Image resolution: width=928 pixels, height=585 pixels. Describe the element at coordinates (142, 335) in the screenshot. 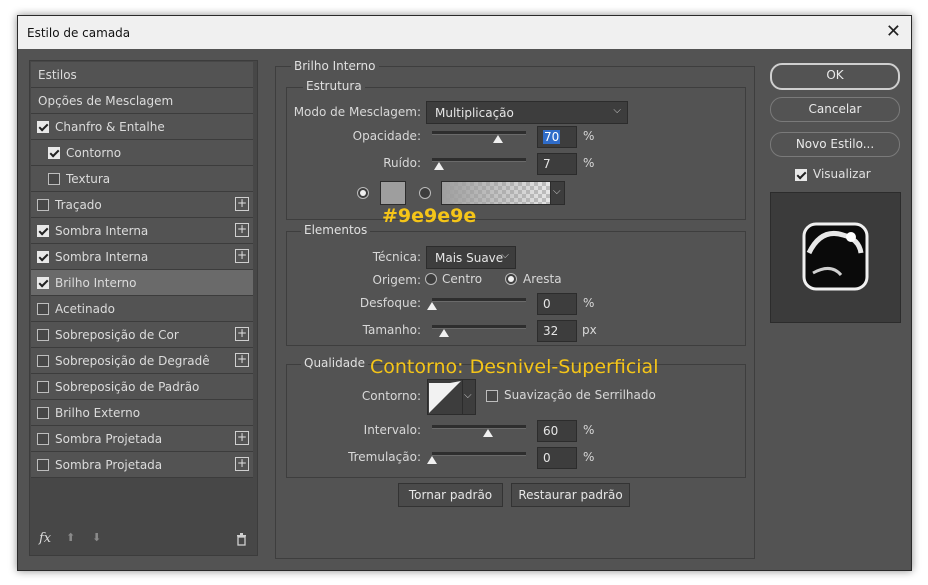

I see `style-item: Sobreposição de Cor +` at that location.